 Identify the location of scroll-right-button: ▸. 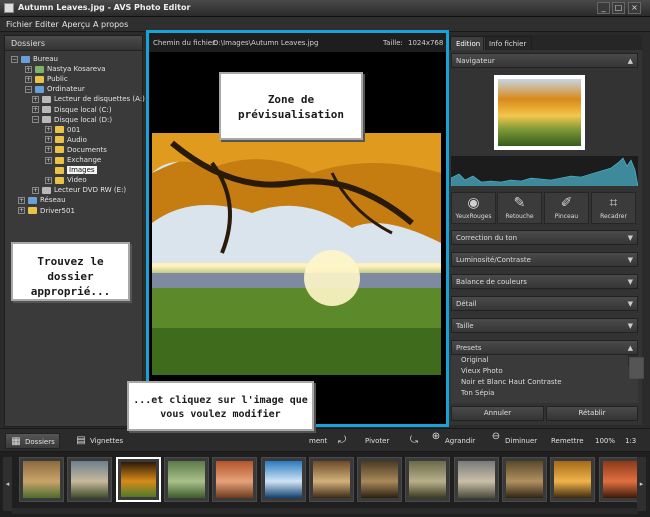
(641, 484).